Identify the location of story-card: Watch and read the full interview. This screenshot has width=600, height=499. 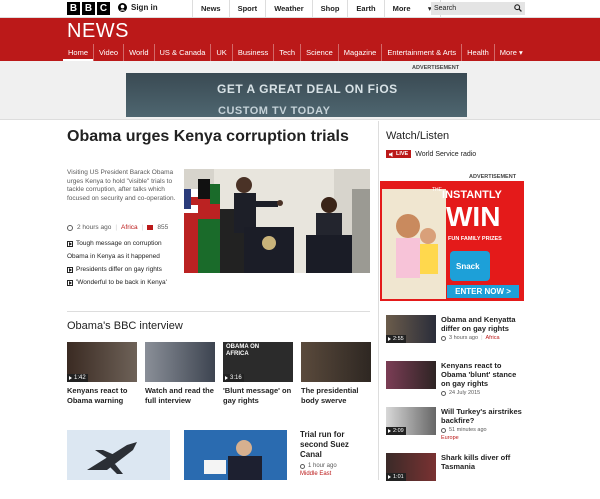
(180, 373).